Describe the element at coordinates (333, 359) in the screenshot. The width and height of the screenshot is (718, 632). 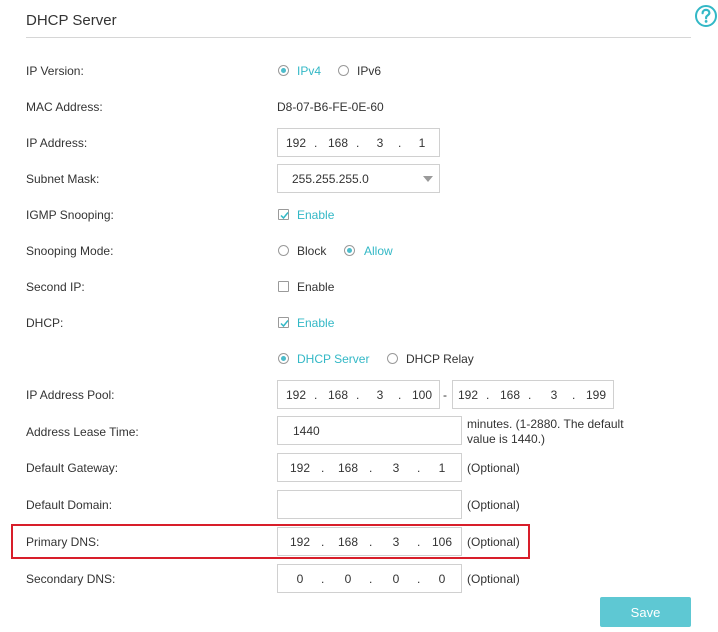
I see `dhcp-server-option-label: DHCP Server` at that location.